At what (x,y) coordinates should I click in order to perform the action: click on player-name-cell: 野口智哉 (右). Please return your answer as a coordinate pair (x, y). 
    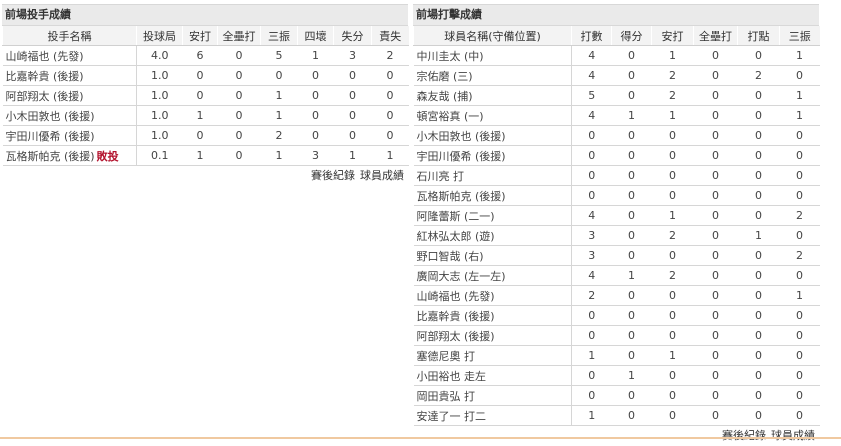
    Looking at the image, I should click on (492, 255).